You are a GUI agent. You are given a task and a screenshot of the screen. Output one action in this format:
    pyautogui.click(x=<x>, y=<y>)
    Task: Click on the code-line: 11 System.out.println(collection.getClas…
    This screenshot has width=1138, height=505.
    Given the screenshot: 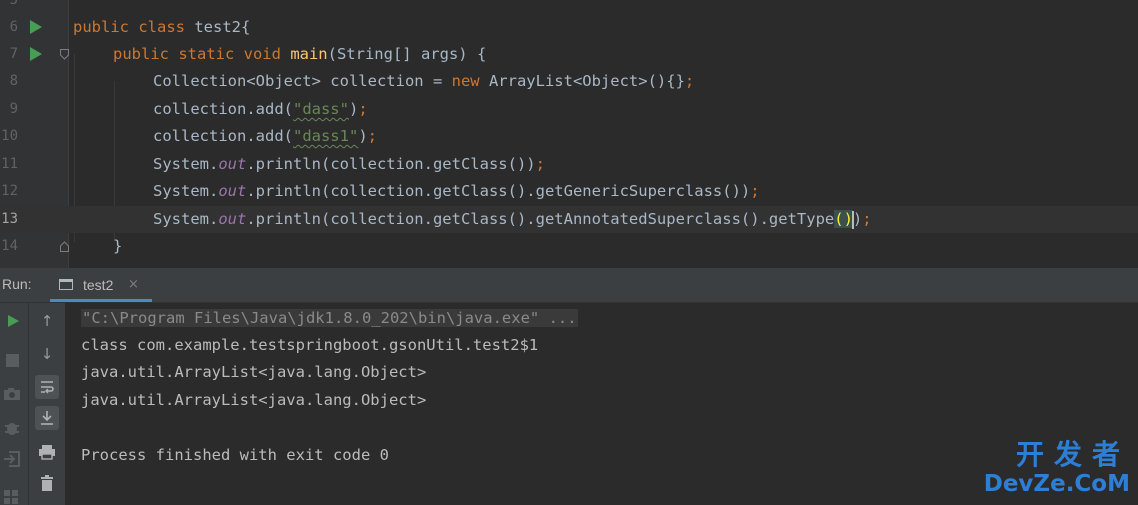 What is the action you would take?
    pyautogui.click(x=569, y=164)
    